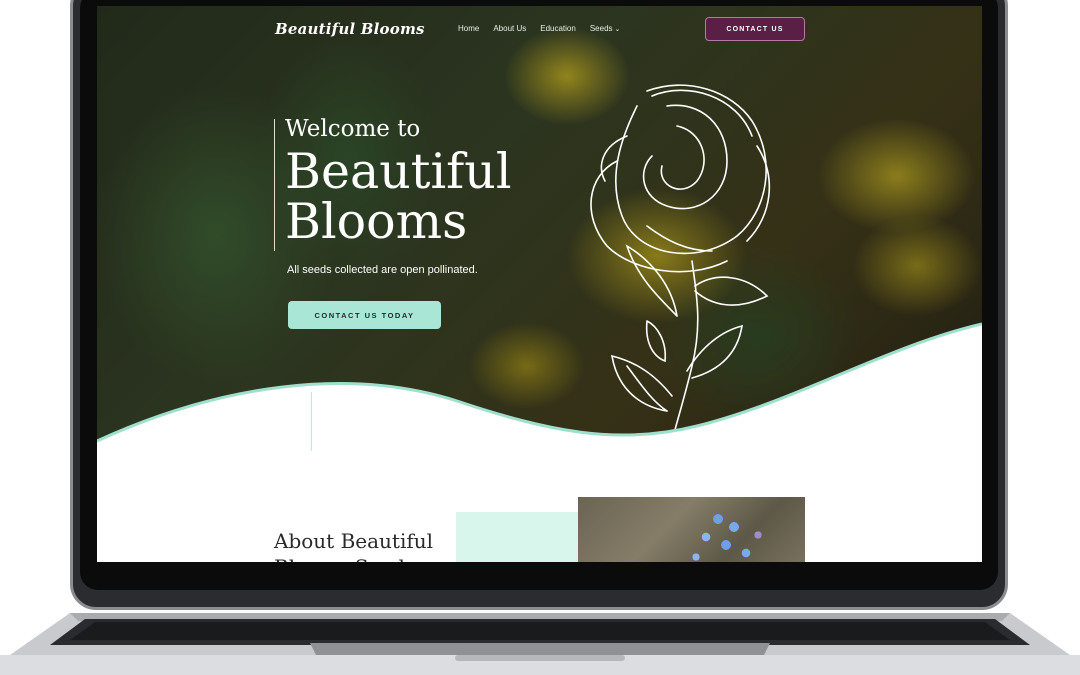 This screenshot has height=675, width=1080. I want to click on contact-us-button: CONTACT US, so click(755, 29).